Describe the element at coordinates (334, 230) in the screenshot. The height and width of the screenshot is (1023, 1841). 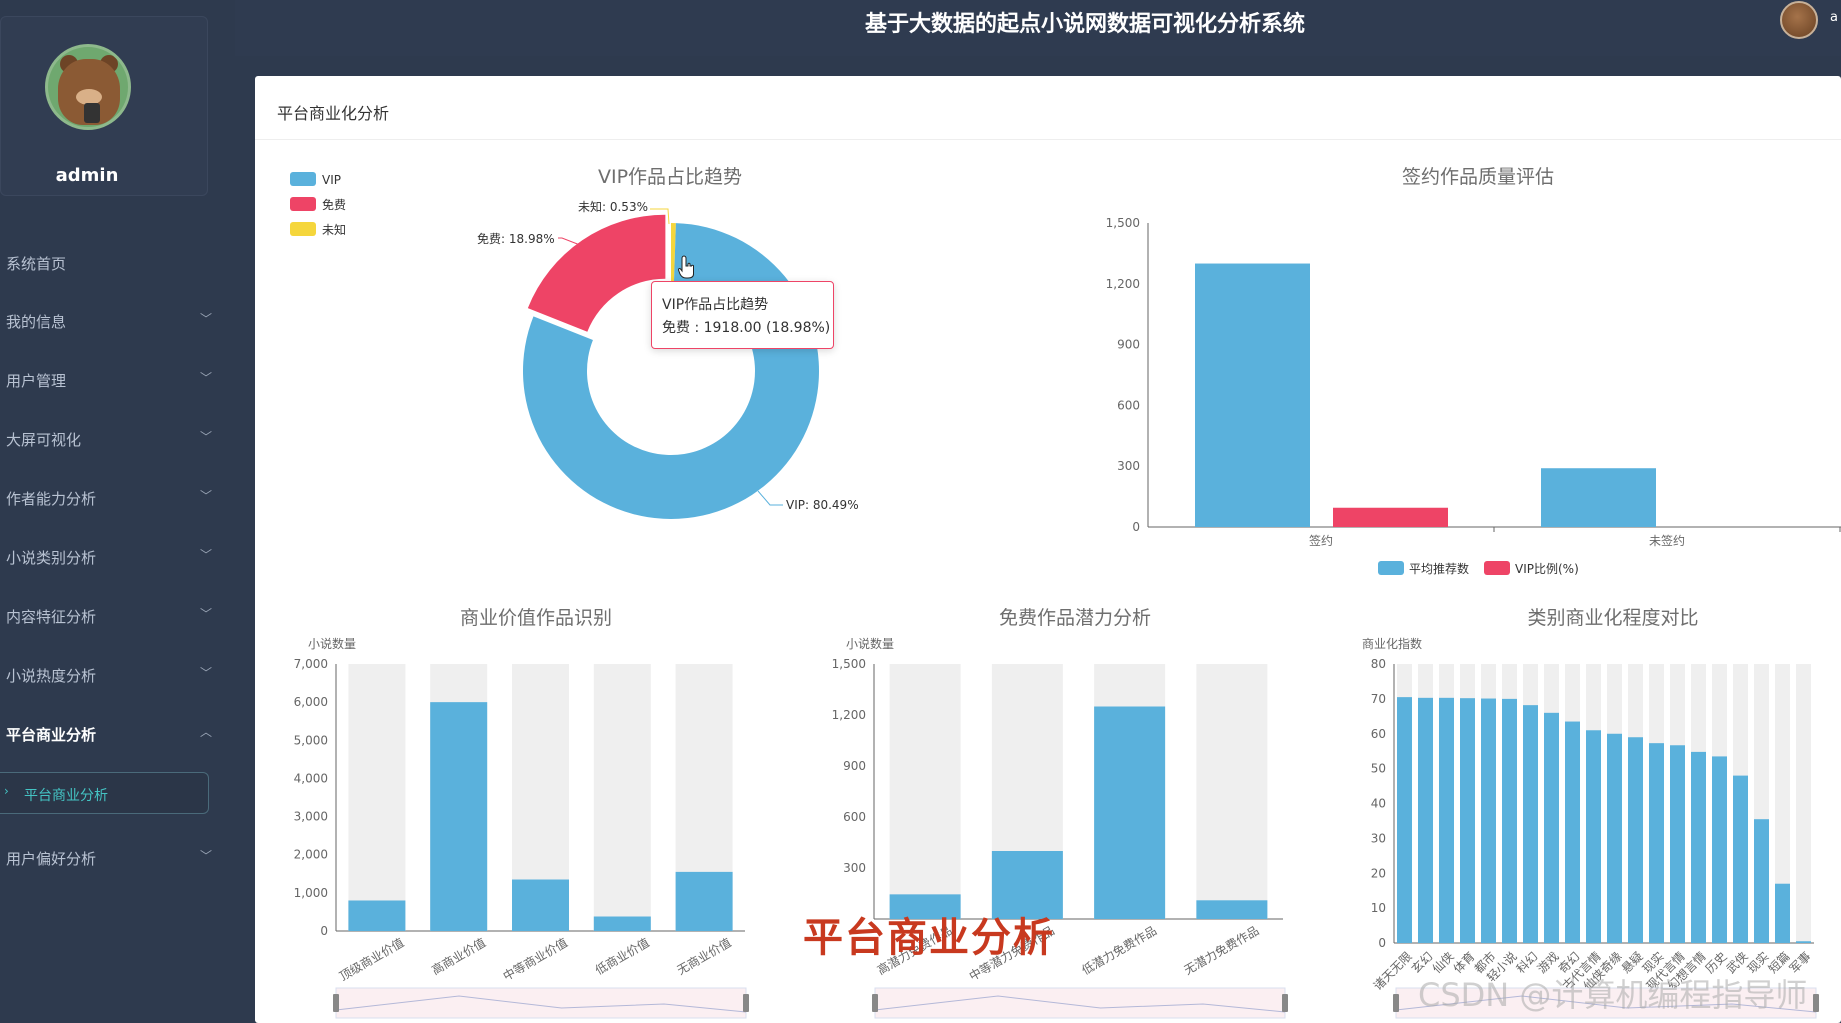
I see `legend-label: 未知` at that location.